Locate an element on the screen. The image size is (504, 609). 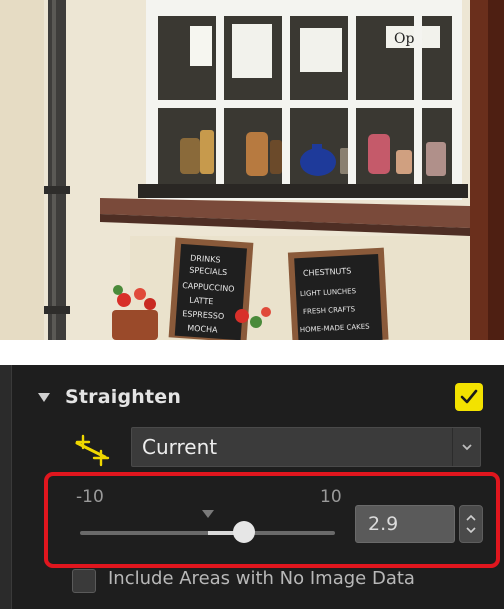
angle-value-input: 2.9 is located at coordinates (405, 524).